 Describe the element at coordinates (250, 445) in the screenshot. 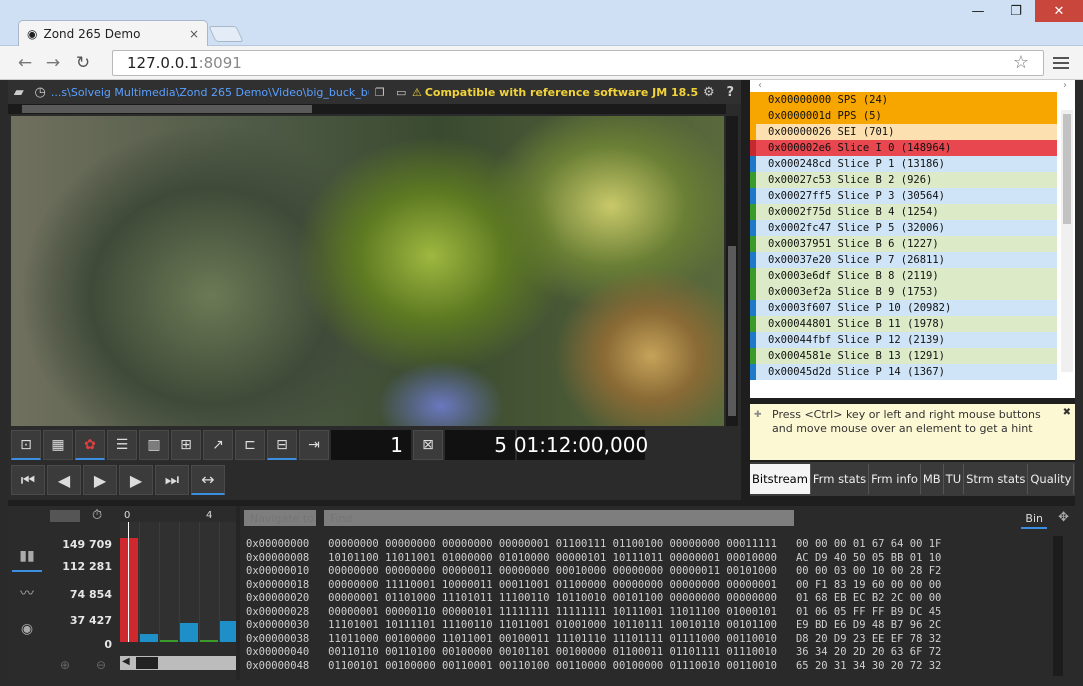

I see `prediction-icon: ⊏` at that location.